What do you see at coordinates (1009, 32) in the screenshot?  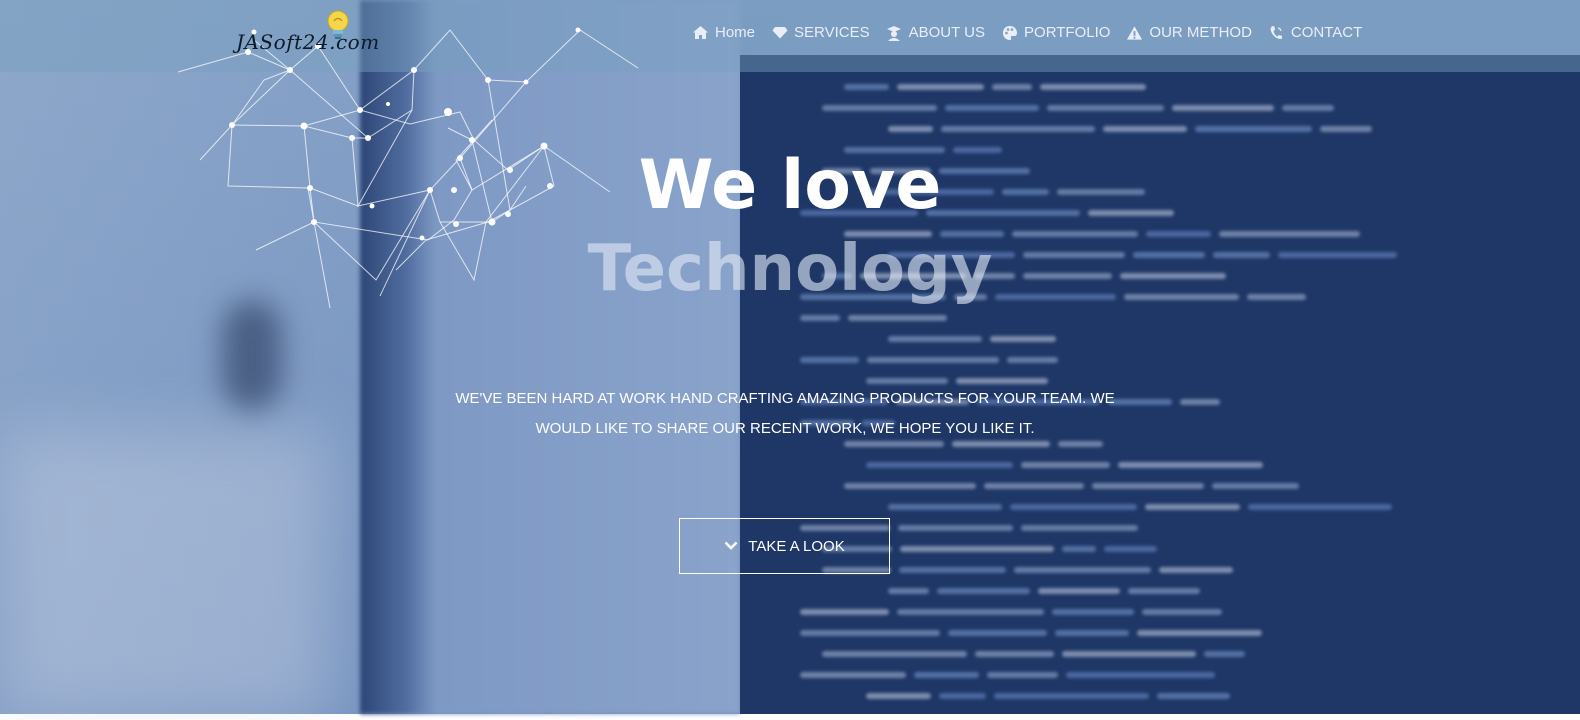 I see `palette-icon` at bounding box center [1009, 32].